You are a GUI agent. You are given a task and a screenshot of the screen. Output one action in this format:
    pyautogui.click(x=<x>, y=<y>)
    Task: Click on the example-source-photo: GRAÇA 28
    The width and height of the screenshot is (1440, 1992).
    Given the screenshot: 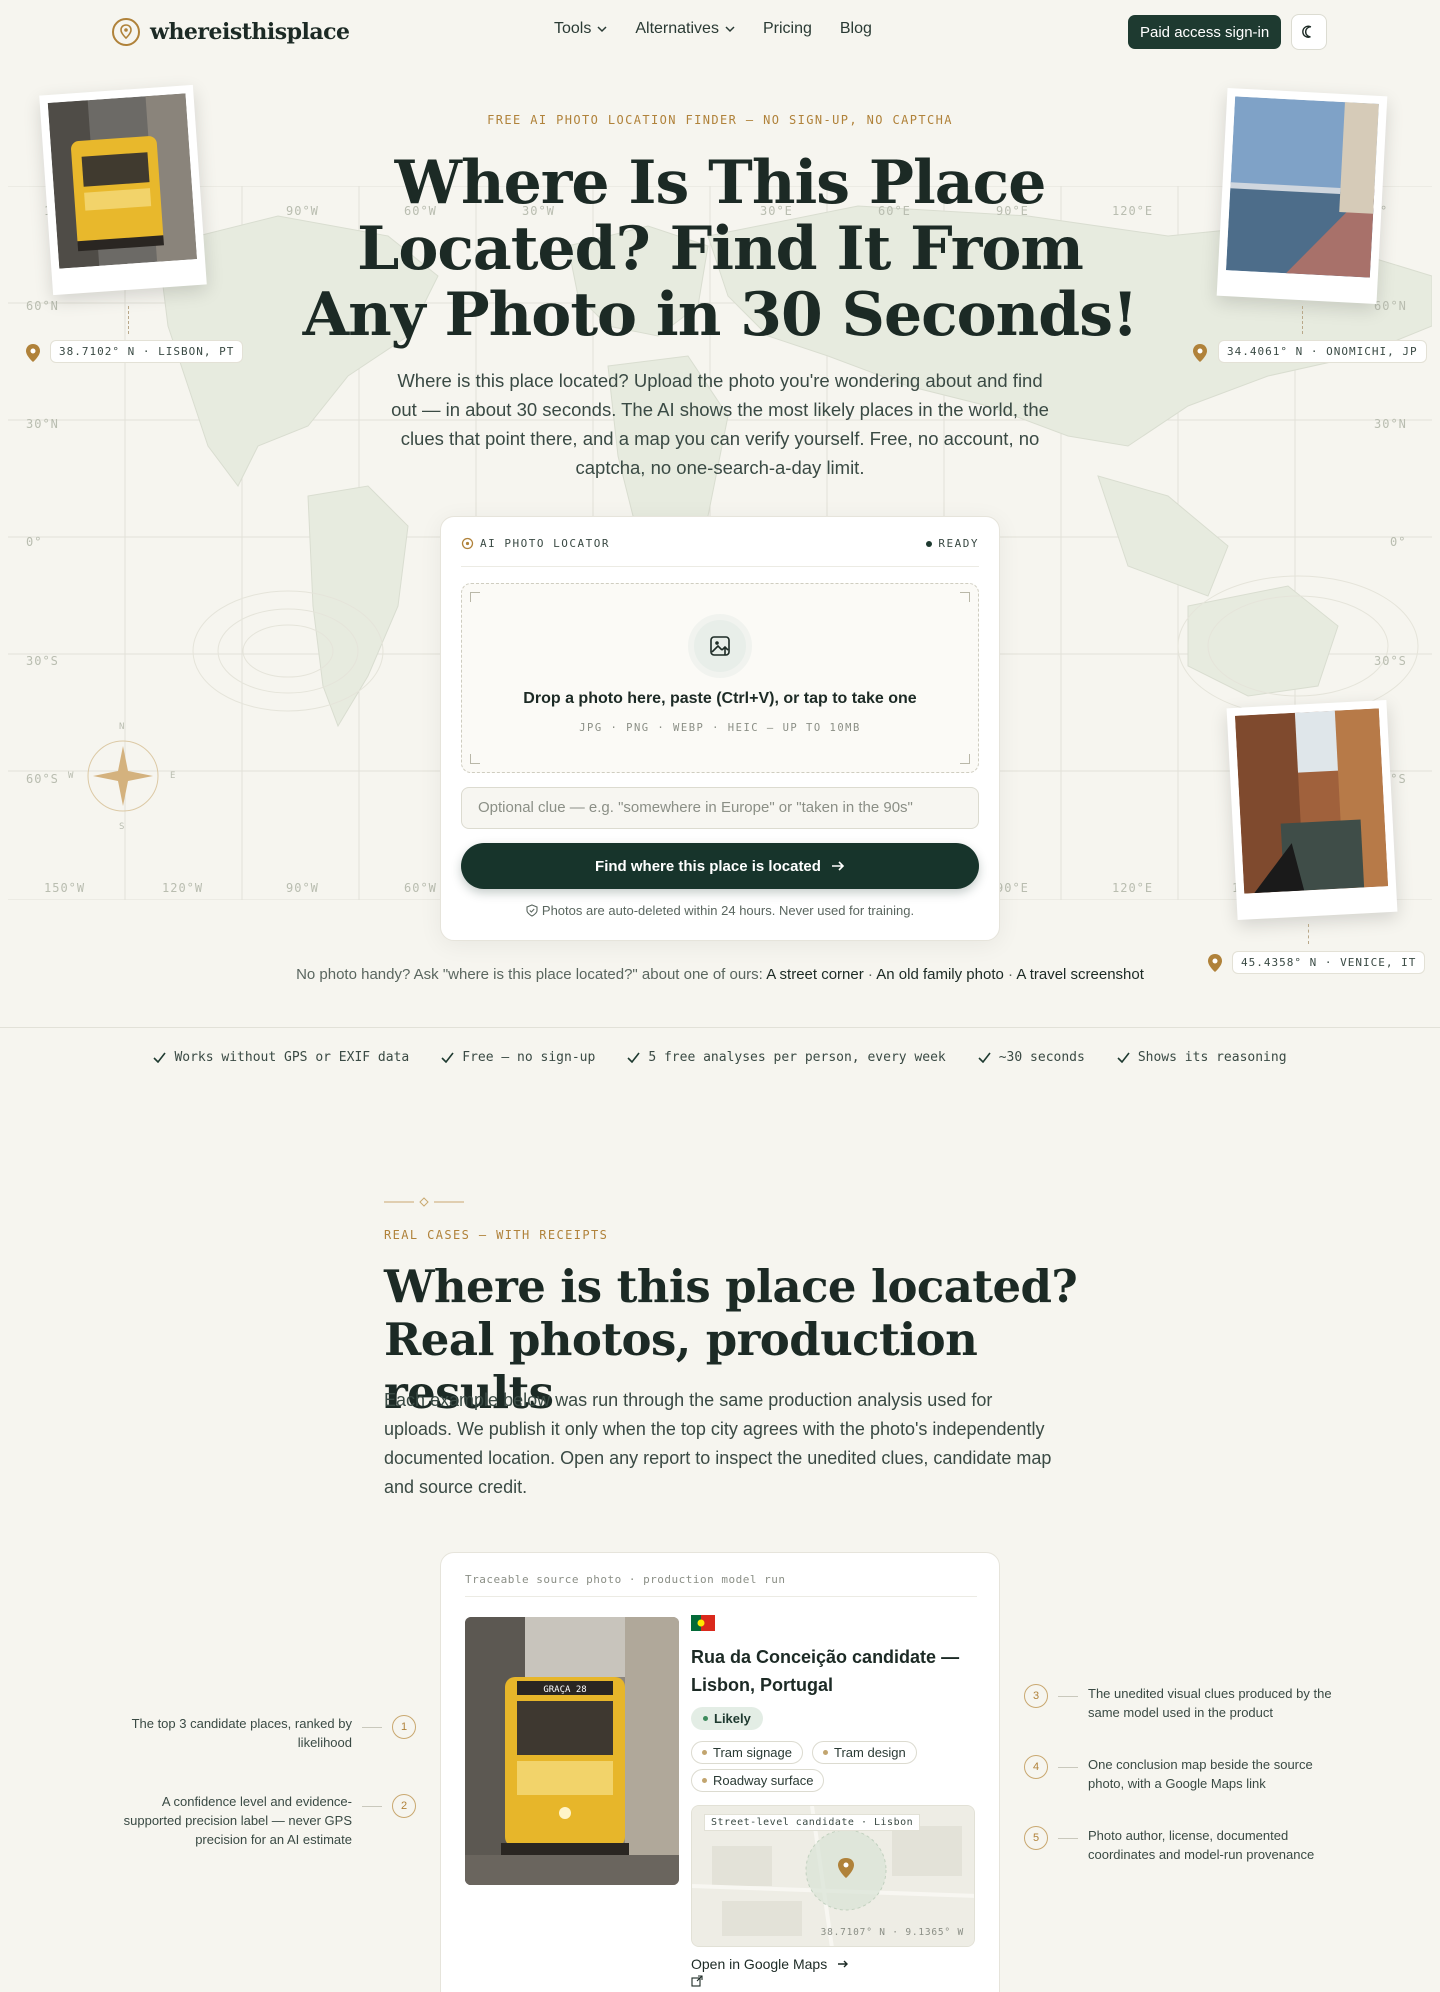 What is the action you would take?
    pyautogui.click(x=572, y=1751)
    